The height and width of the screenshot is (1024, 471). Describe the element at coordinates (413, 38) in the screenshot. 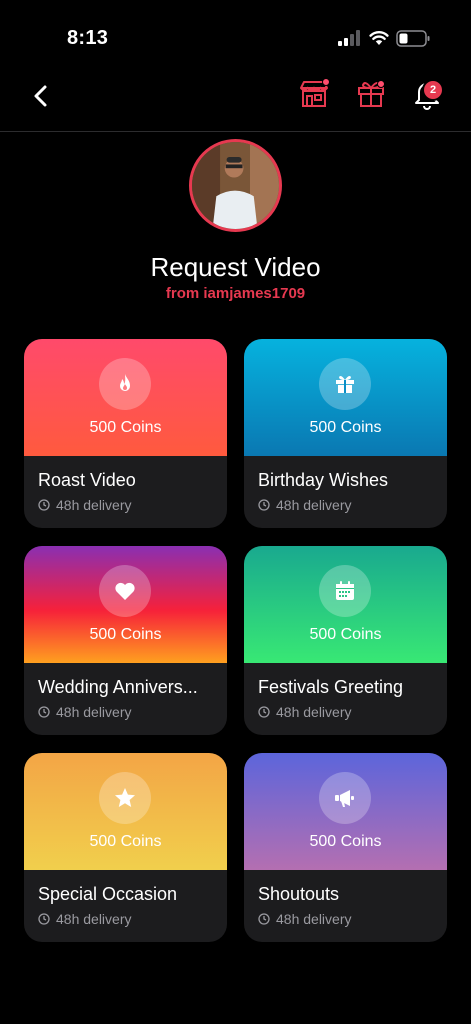

I see `battery-icon` at that location.